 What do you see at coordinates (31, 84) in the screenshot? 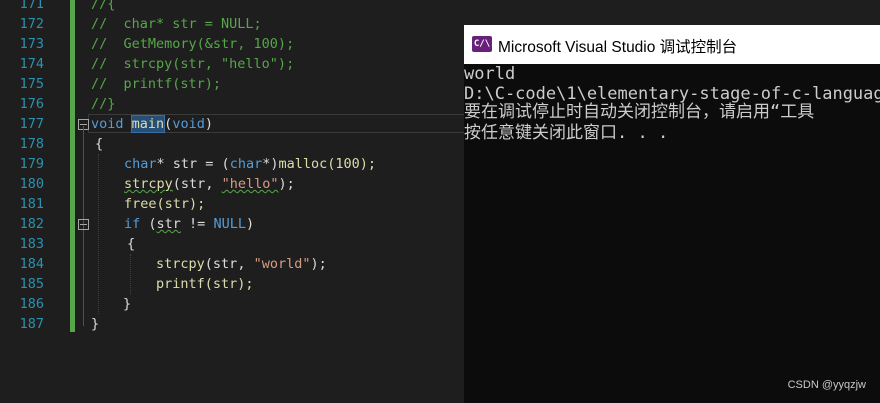
I see `line-number: 175` at bounding box center [31, 84].